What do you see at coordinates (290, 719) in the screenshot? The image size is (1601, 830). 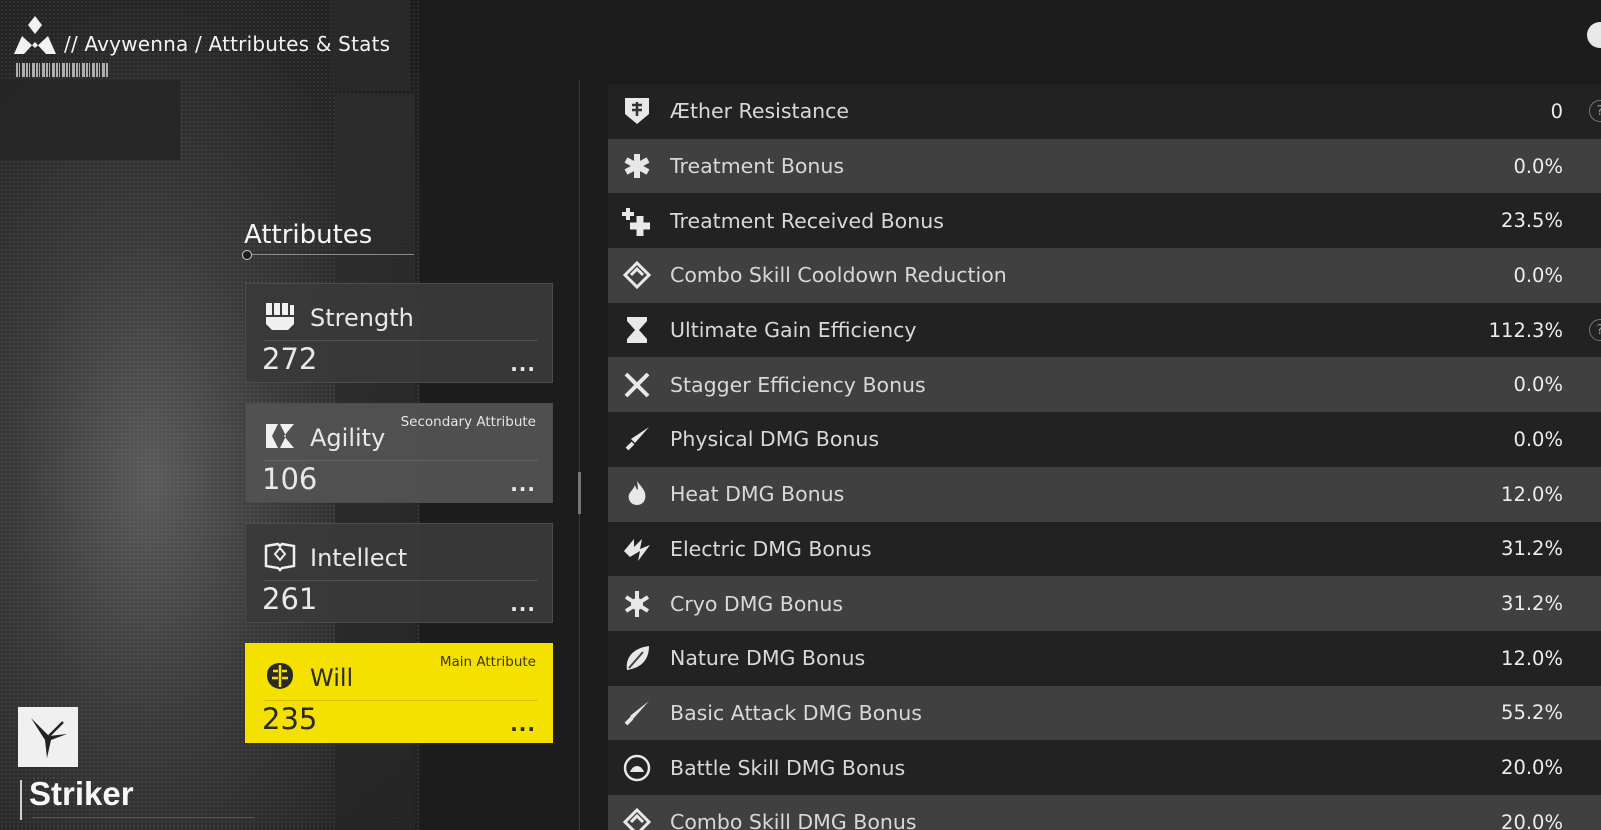 I see `attribute-value: 235` at bounding box center [290, 719].